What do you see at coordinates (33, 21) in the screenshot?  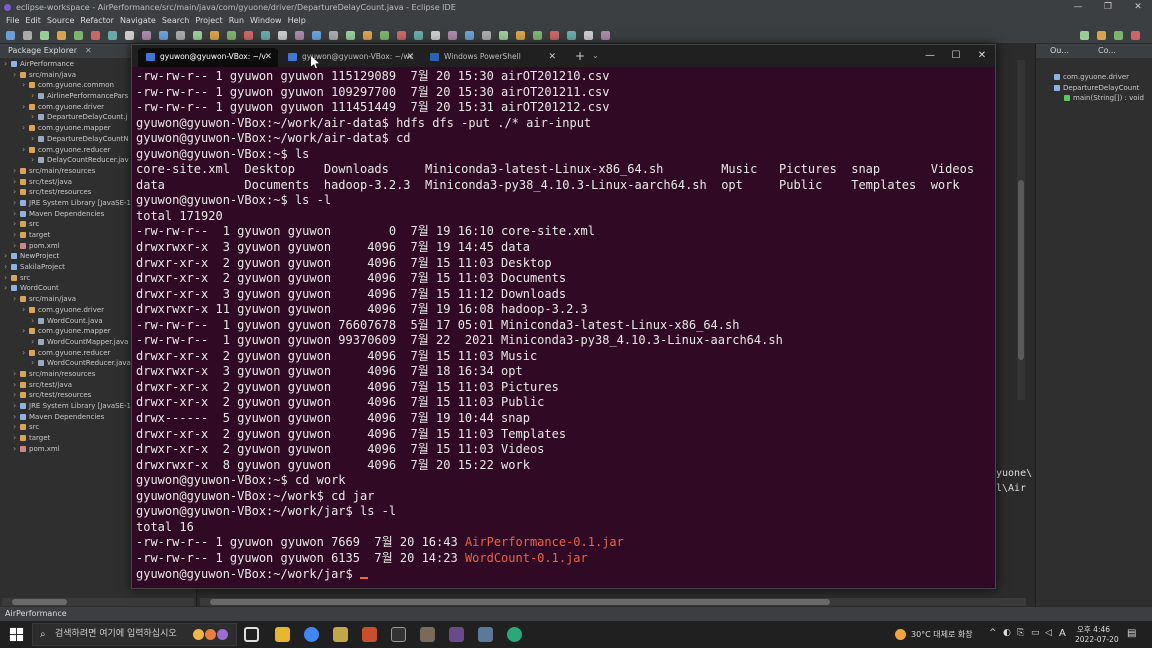 I see `menu-edit: Edit` at bounding box center [33, 21].